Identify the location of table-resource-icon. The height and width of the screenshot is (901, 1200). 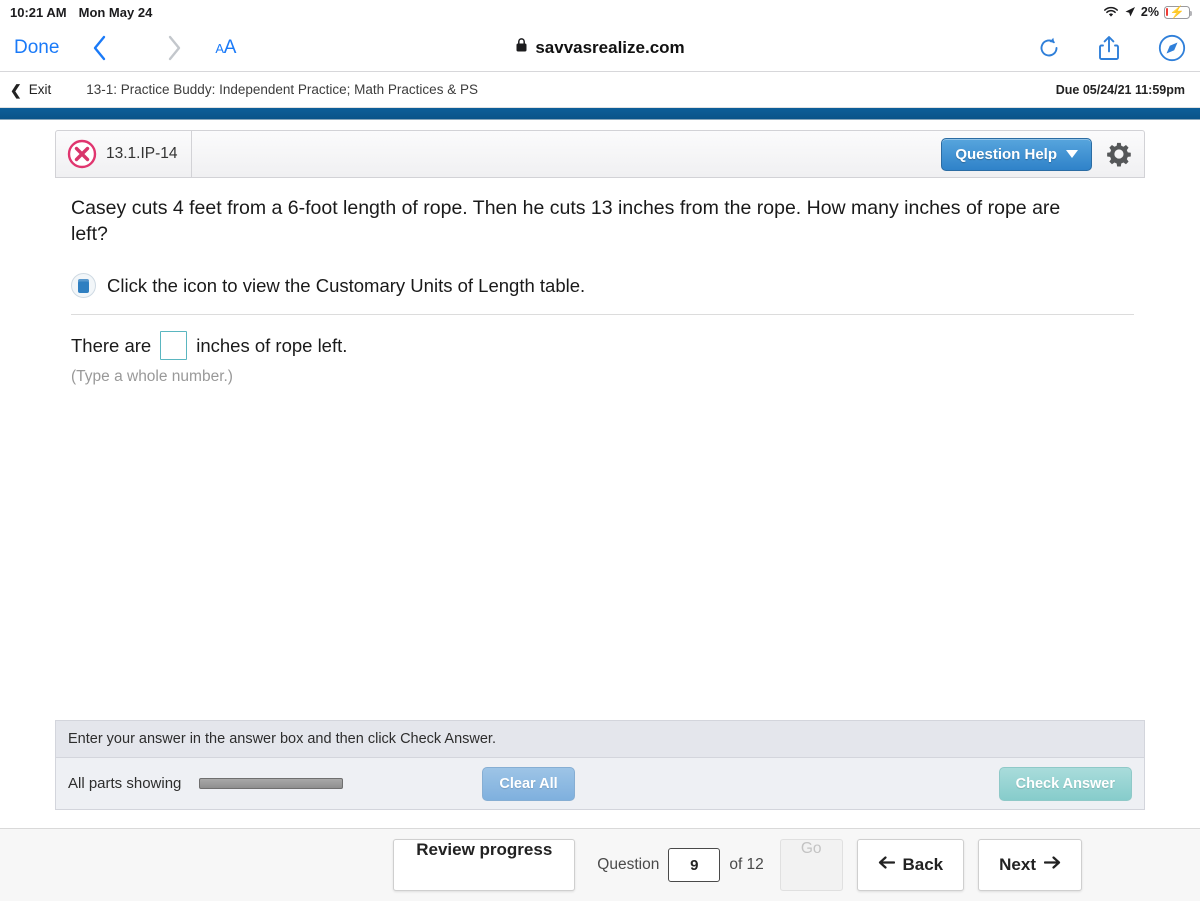
(83, 286).